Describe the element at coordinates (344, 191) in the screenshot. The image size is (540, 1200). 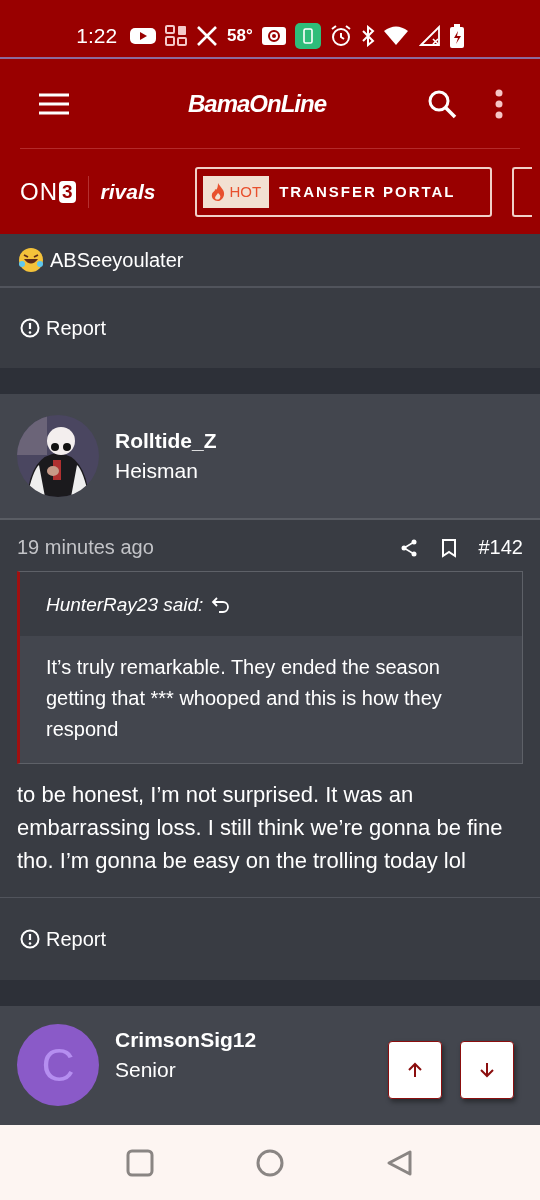
I see `promo-button: HOT TRANSFER PORTAL` at that location.